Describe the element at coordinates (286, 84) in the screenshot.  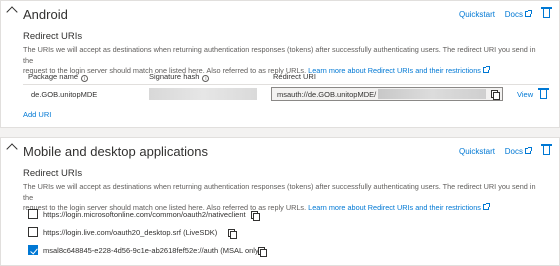
I see `table-divider` at that location.